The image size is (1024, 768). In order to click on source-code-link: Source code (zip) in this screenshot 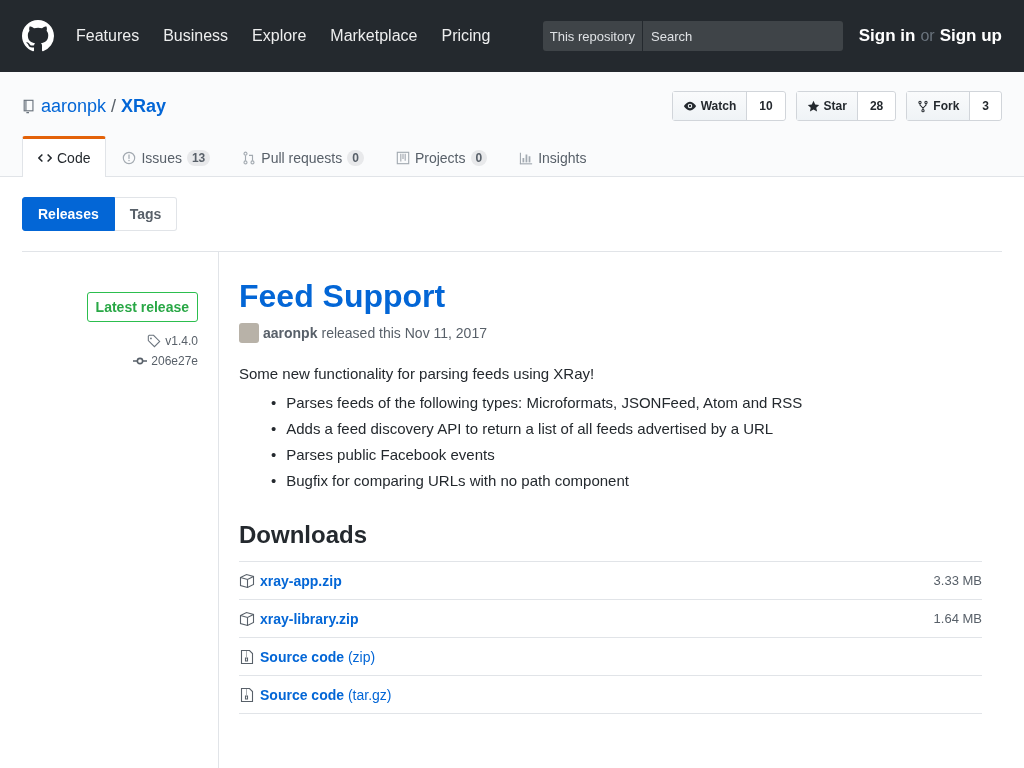, I will do `click(318, 656)`.